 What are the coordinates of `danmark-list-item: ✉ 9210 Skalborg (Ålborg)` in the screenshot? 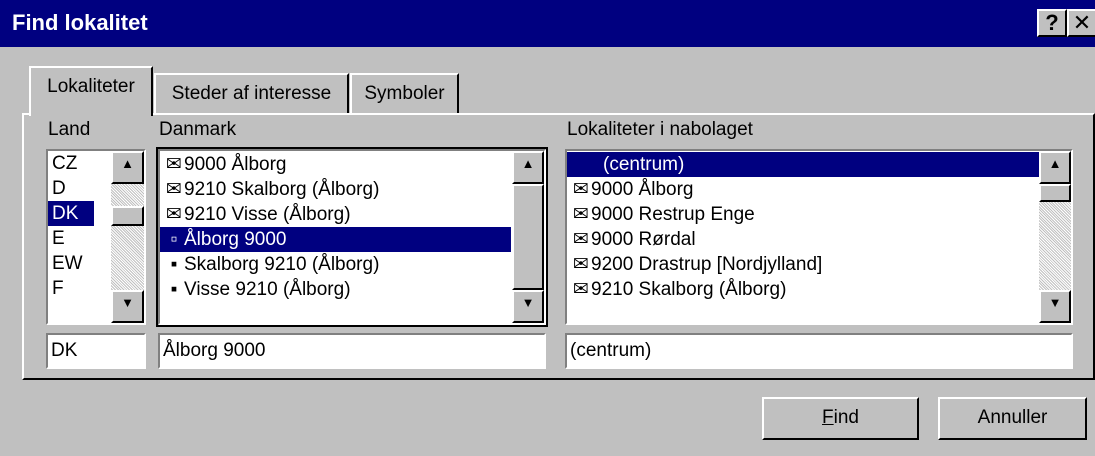 It's located at (336, 189).